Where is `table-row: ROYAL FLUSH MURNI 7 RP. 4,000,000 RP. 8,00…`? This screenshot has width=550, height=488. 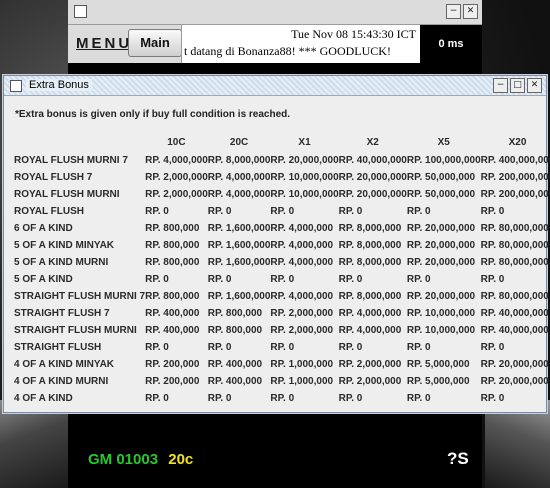 table-row: ROYAL FLUSH MURNI 7 RP. 4,000,000 RP. 8,00… is located at coordinates (282, 160).